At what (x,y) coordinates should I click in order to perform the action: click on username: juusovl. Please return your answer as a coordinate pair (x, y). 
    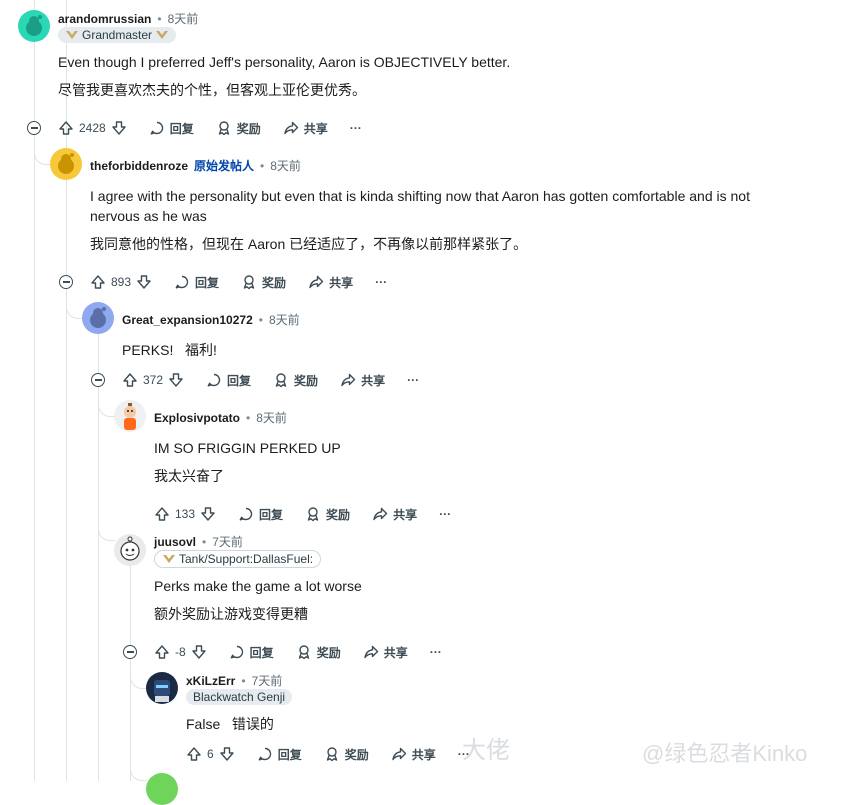
    Looking at the image, I should click on (175, 542).